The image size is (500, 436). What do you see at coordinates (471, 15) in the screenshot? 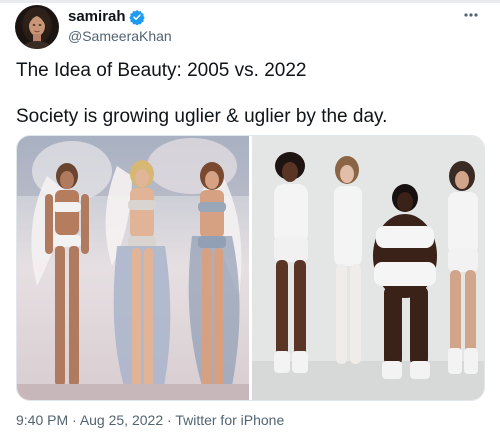
I see `more-dots-icon` at bounding box center [471, 15].